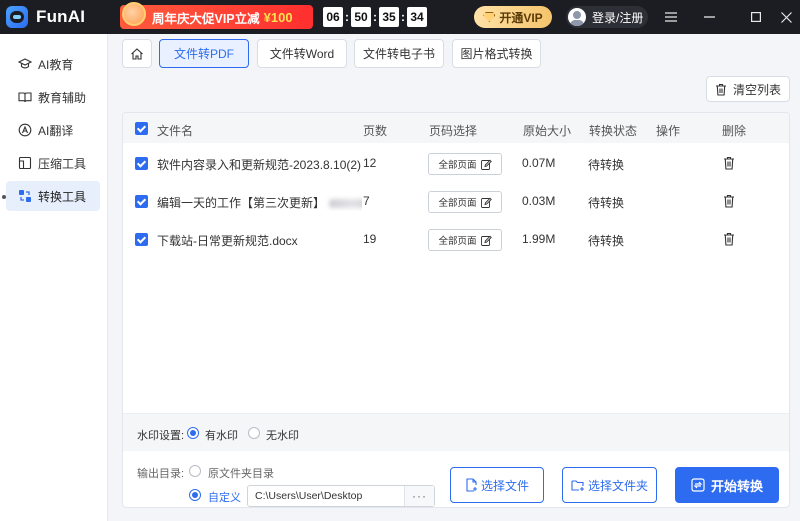  I want to click on maximize-icon, so click(756, 17).